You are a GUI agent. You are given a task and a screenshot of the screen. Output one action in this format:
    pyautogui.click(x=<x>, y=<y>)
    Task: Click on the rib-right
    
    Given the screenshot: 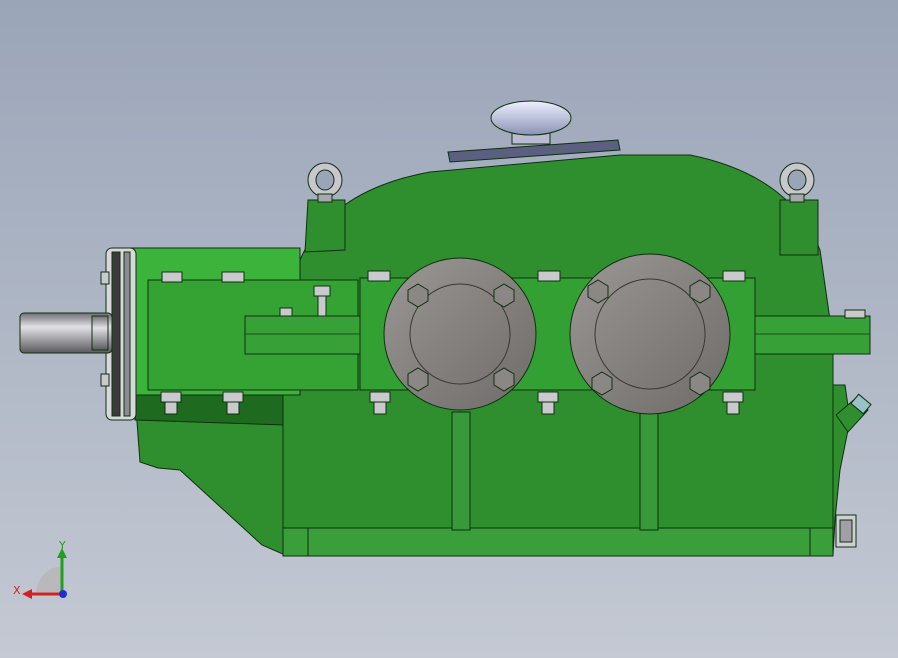 What is the action you would take?
    pyautogui.click(x=649, y=471)
    